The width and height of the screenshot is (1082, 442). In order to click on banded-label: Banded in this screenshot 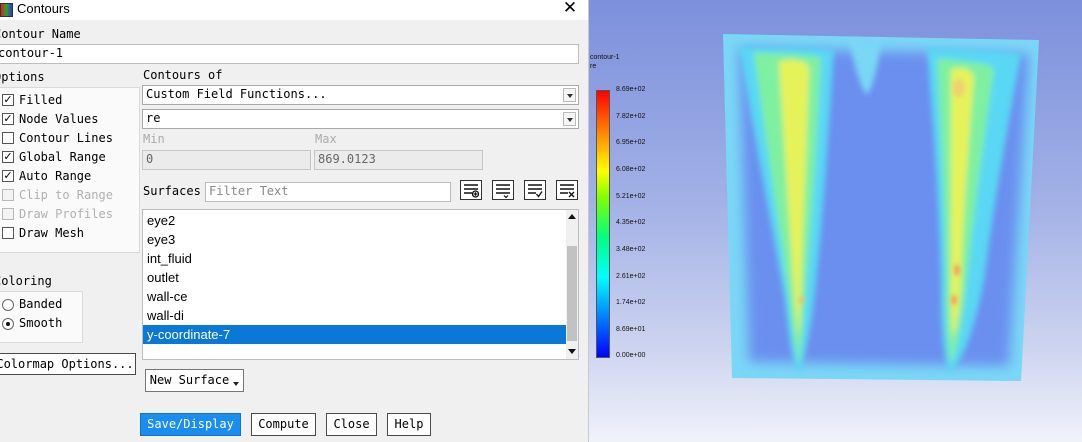, I will do `click(41, 304)`.